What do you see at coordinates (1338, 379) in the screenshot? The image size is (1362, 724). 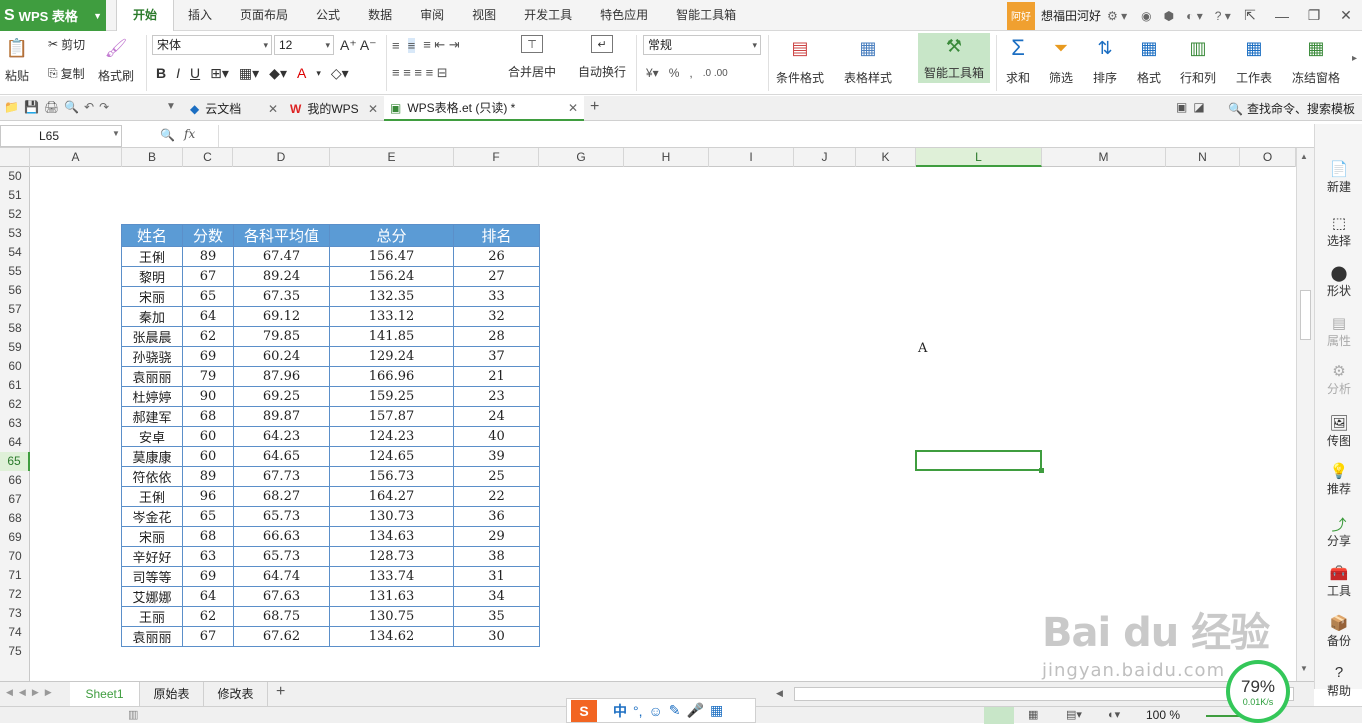 I see `side-panel-item: ⚙ 分析` at bounding box center [1338, 379].